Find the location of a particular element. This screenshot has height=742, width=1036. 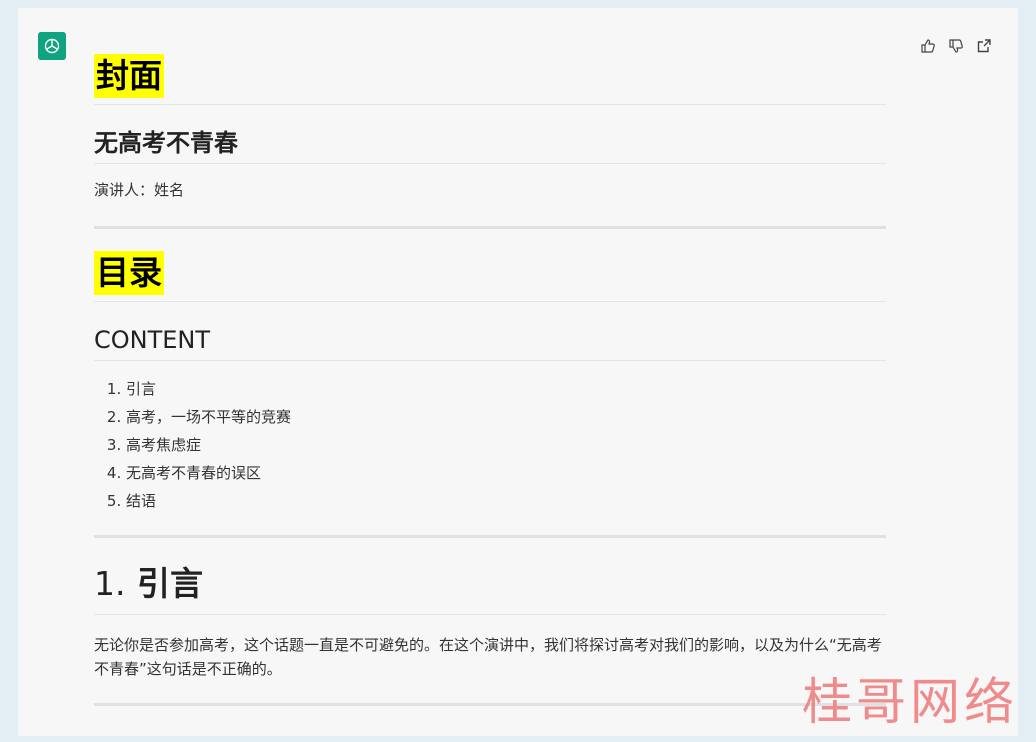

section1-heading: 1. 引言 is located at coordinates (490, 585).